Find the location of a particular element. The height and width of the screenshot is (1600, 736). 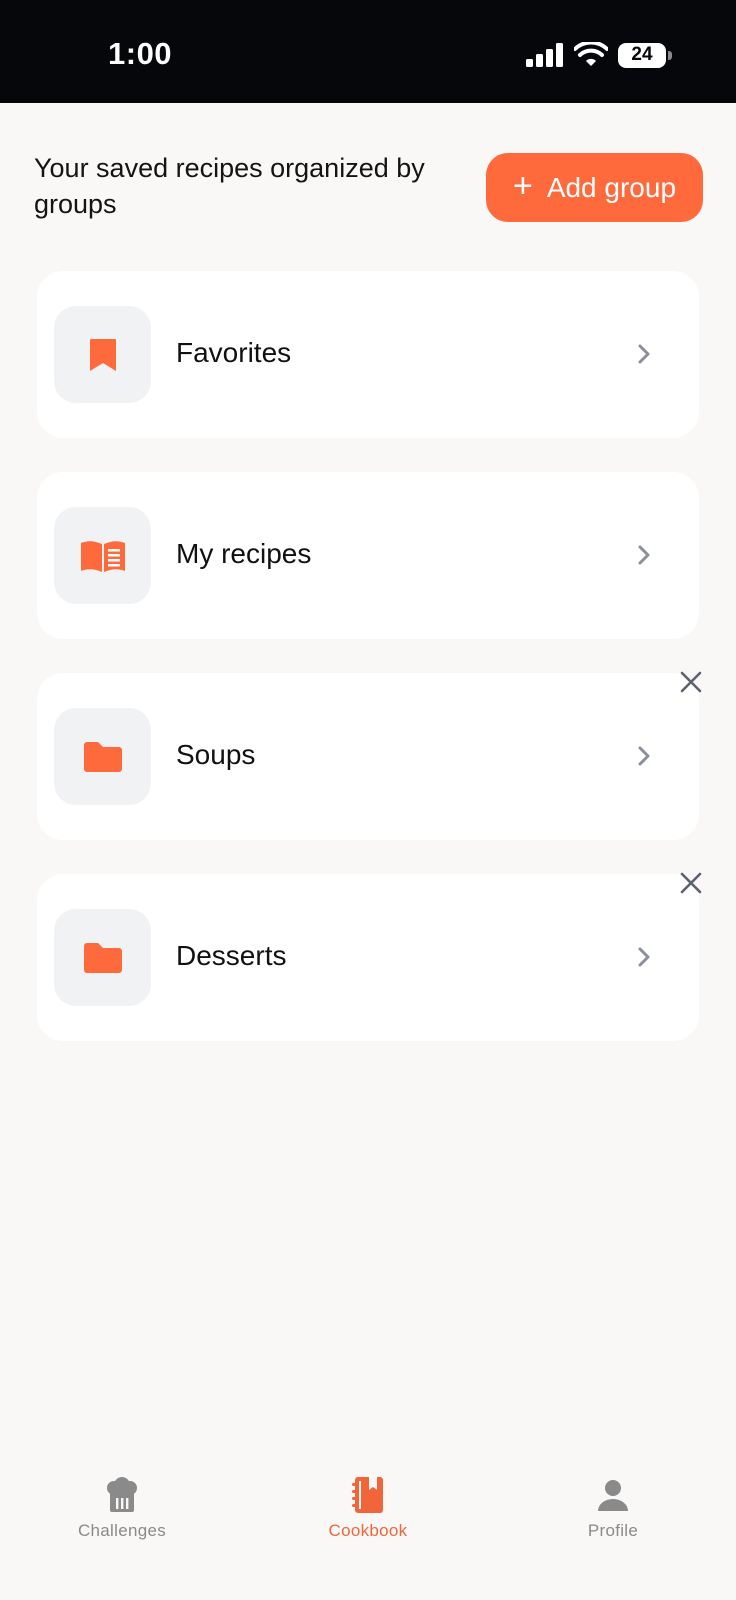

tab-label: Challenges is located at coordinates (122, 1530).